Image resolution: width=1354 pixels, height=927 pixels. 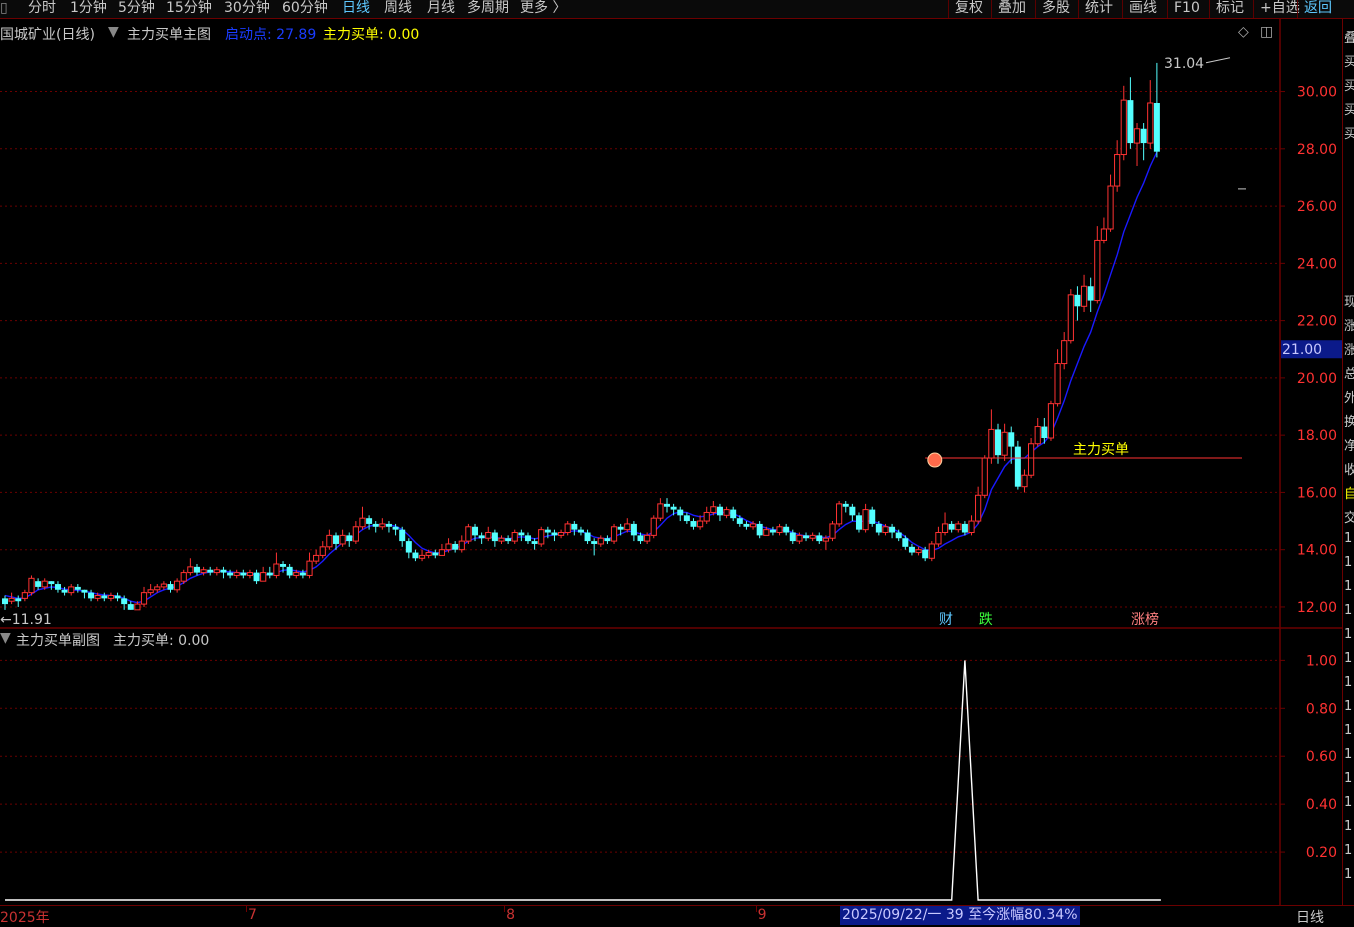 I want to click on y-tick-label: 12.00, so click(x=1317, y=608).